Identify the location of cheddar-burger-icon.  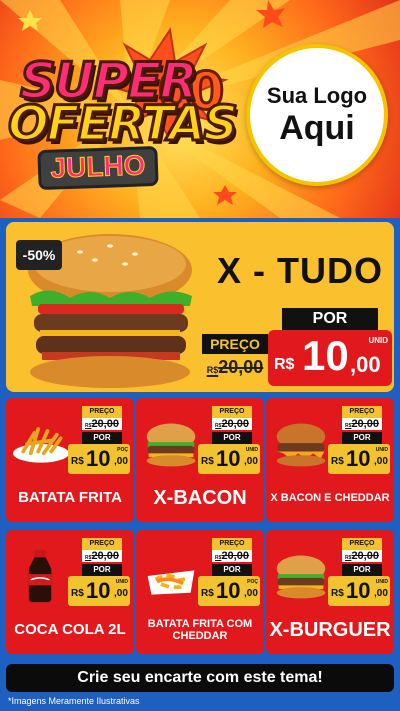
(301, 445).